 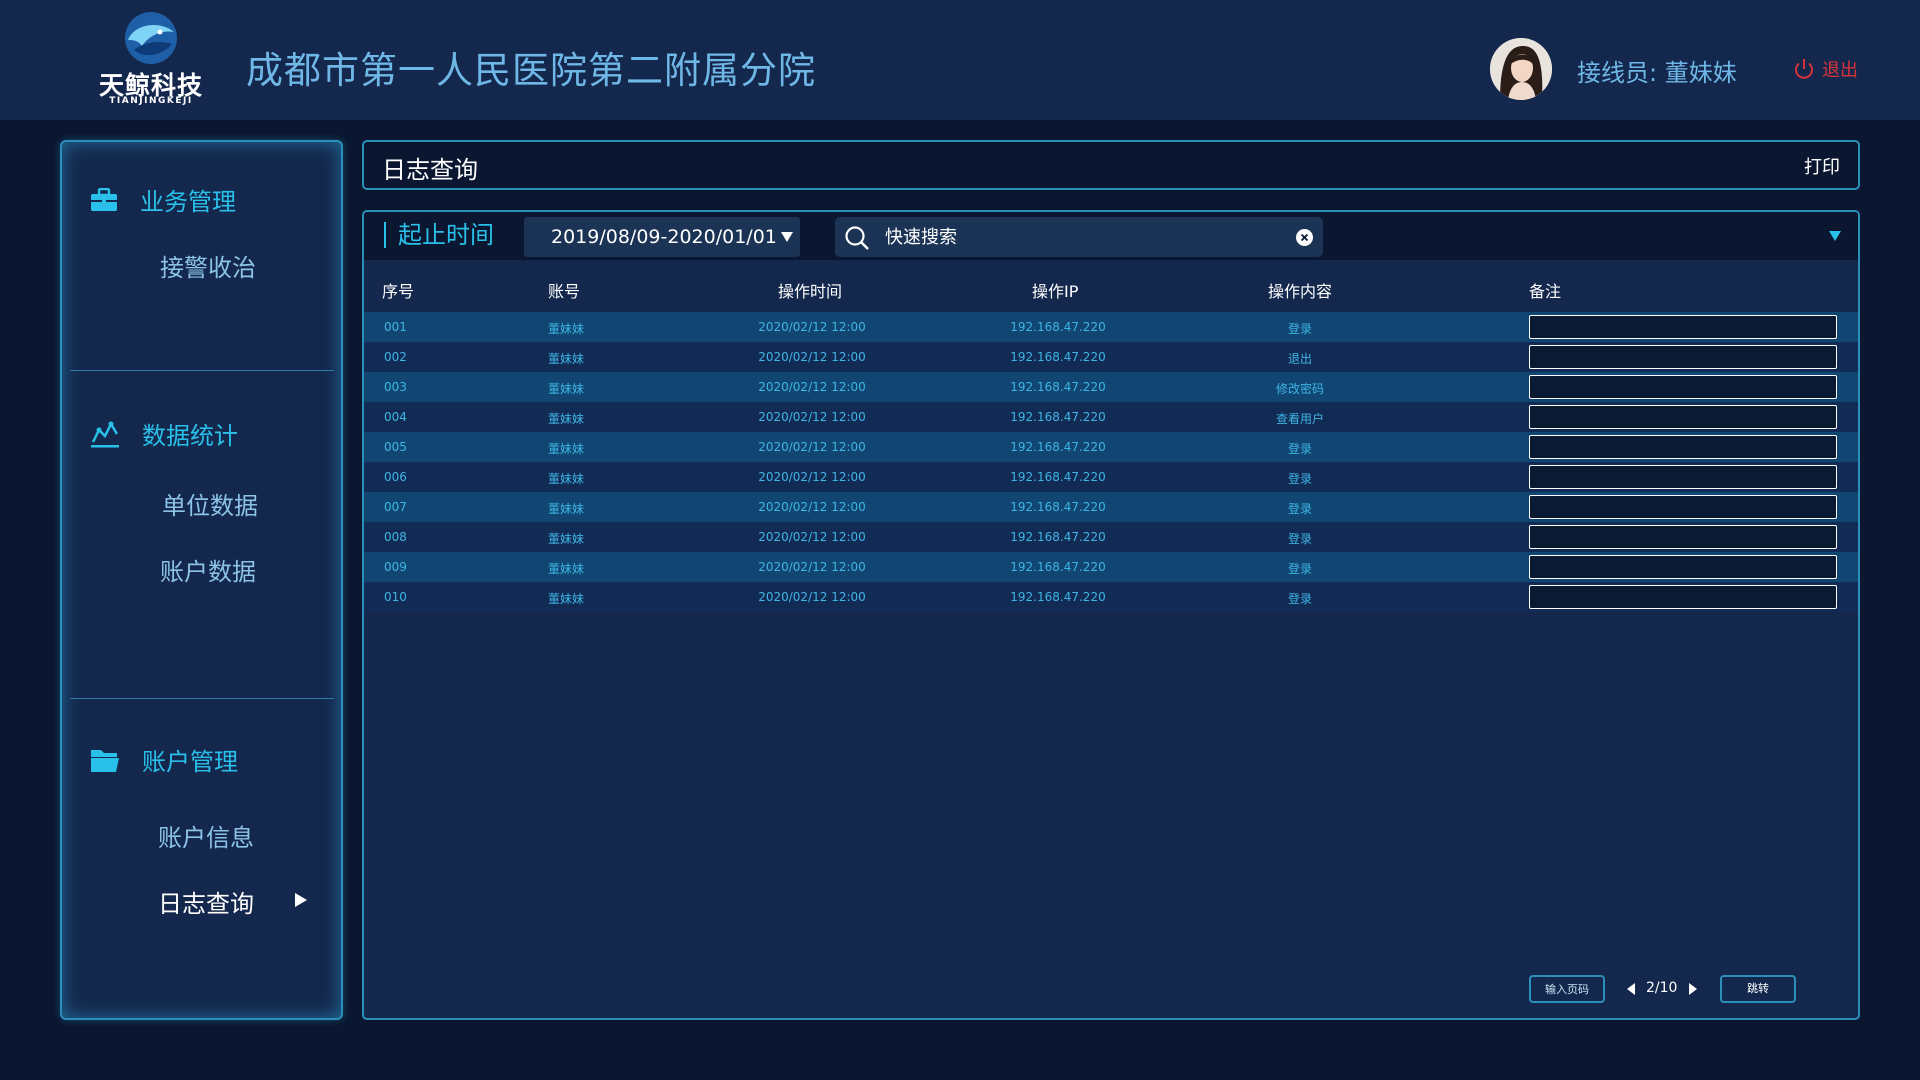 I want to click on column-header-action: 操作内容, so click(x=1300, y=291).